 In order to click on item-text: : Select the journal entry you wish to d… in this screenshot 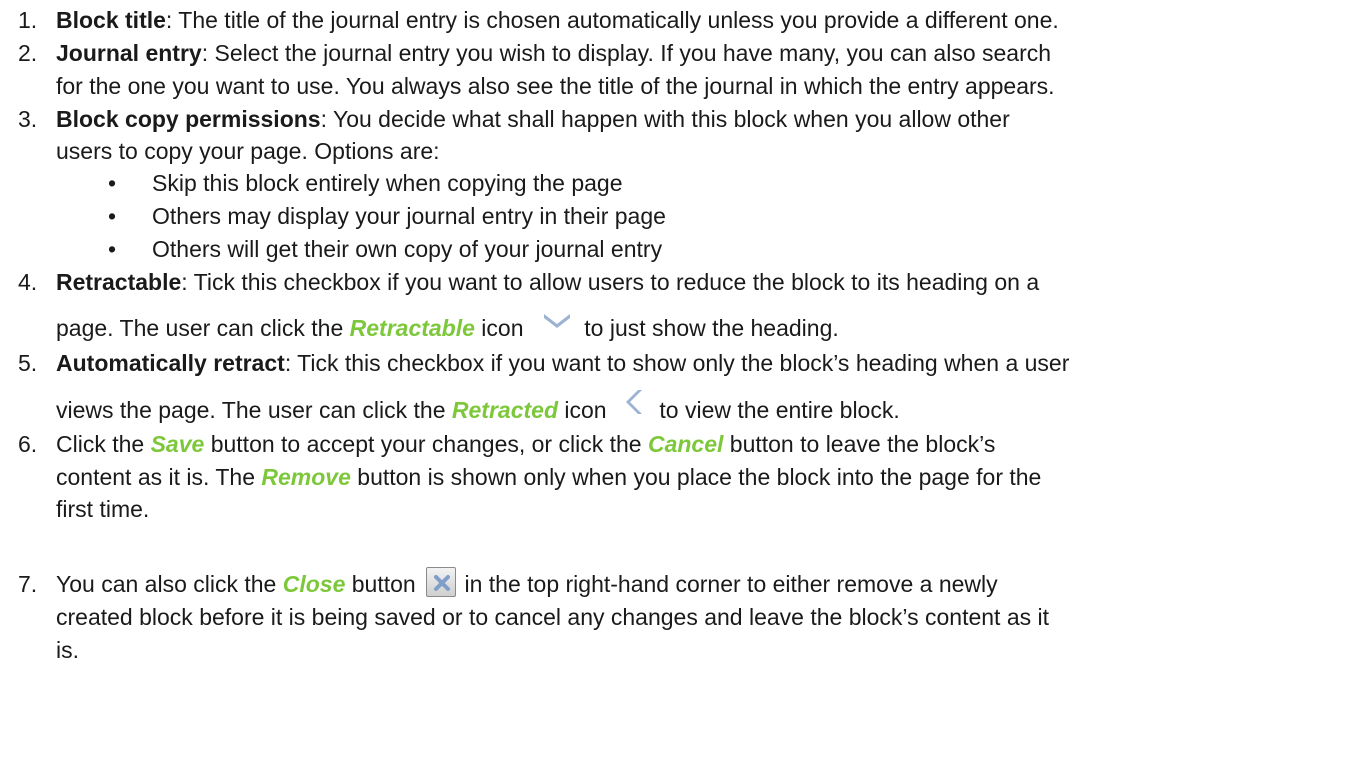, I will do `click(626, 53)`.